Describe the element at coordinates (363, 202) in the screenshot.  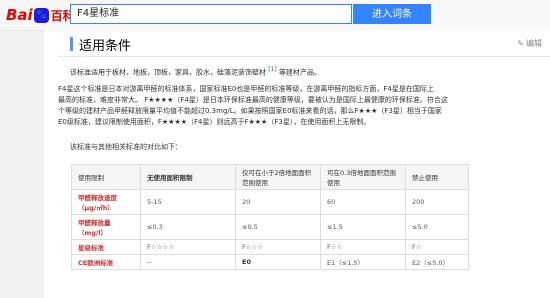
I see `table-cell: 60` at that location.